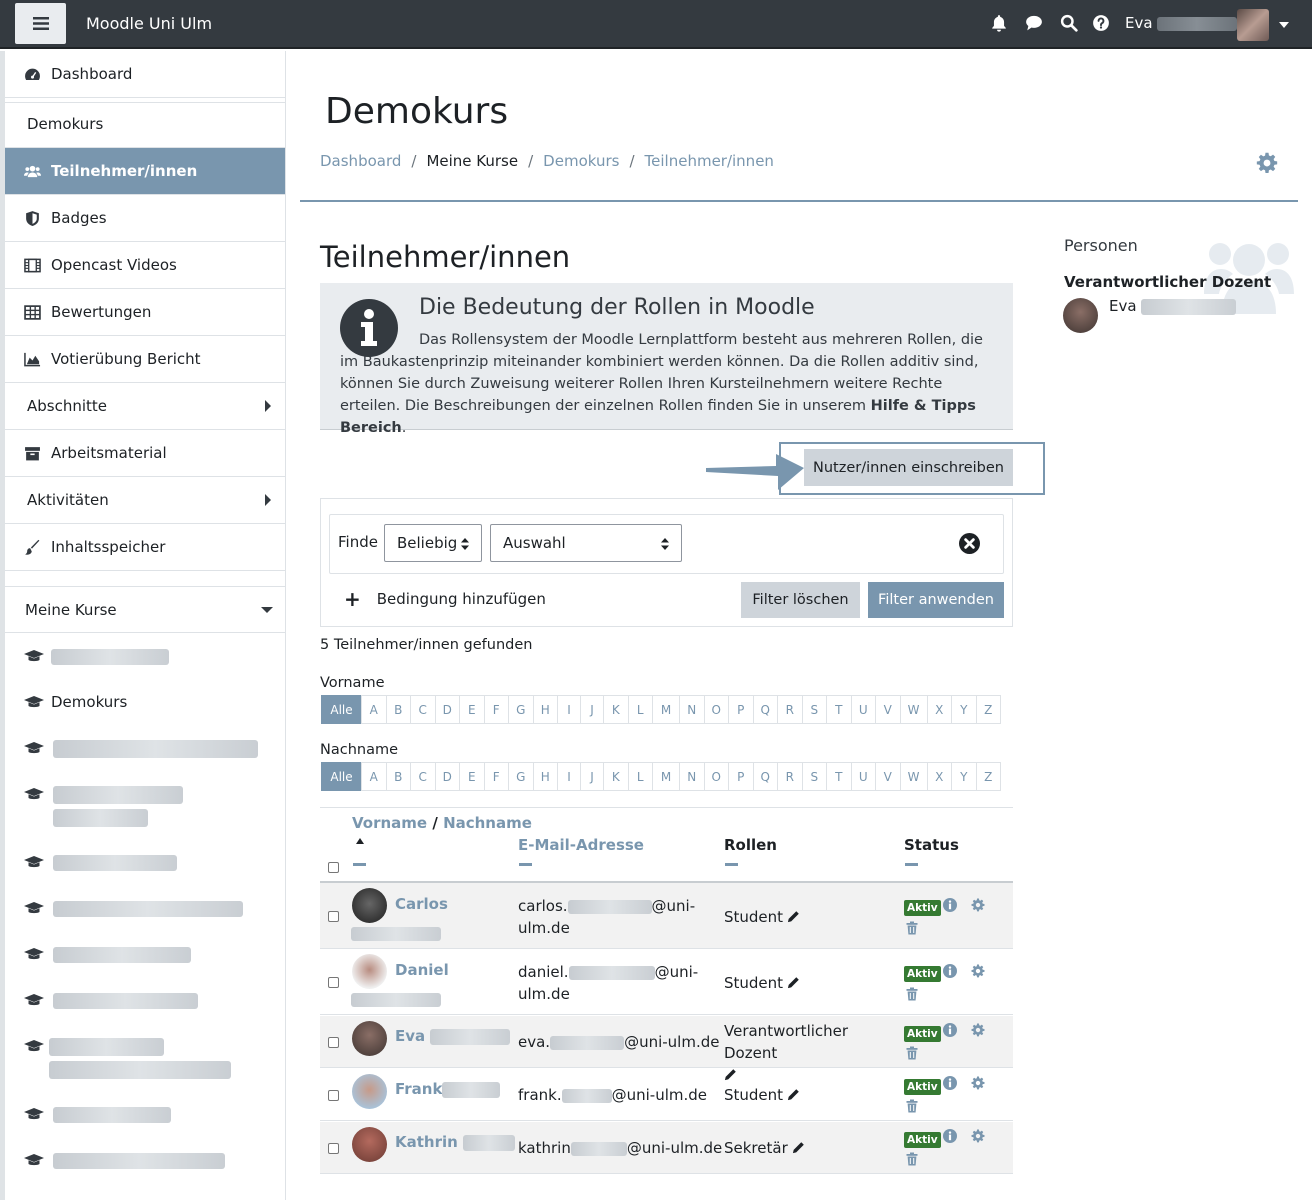  Describe the element at coordinates (716, 709) in the screenshot. I see `firstname-initial-o: O` at that location.